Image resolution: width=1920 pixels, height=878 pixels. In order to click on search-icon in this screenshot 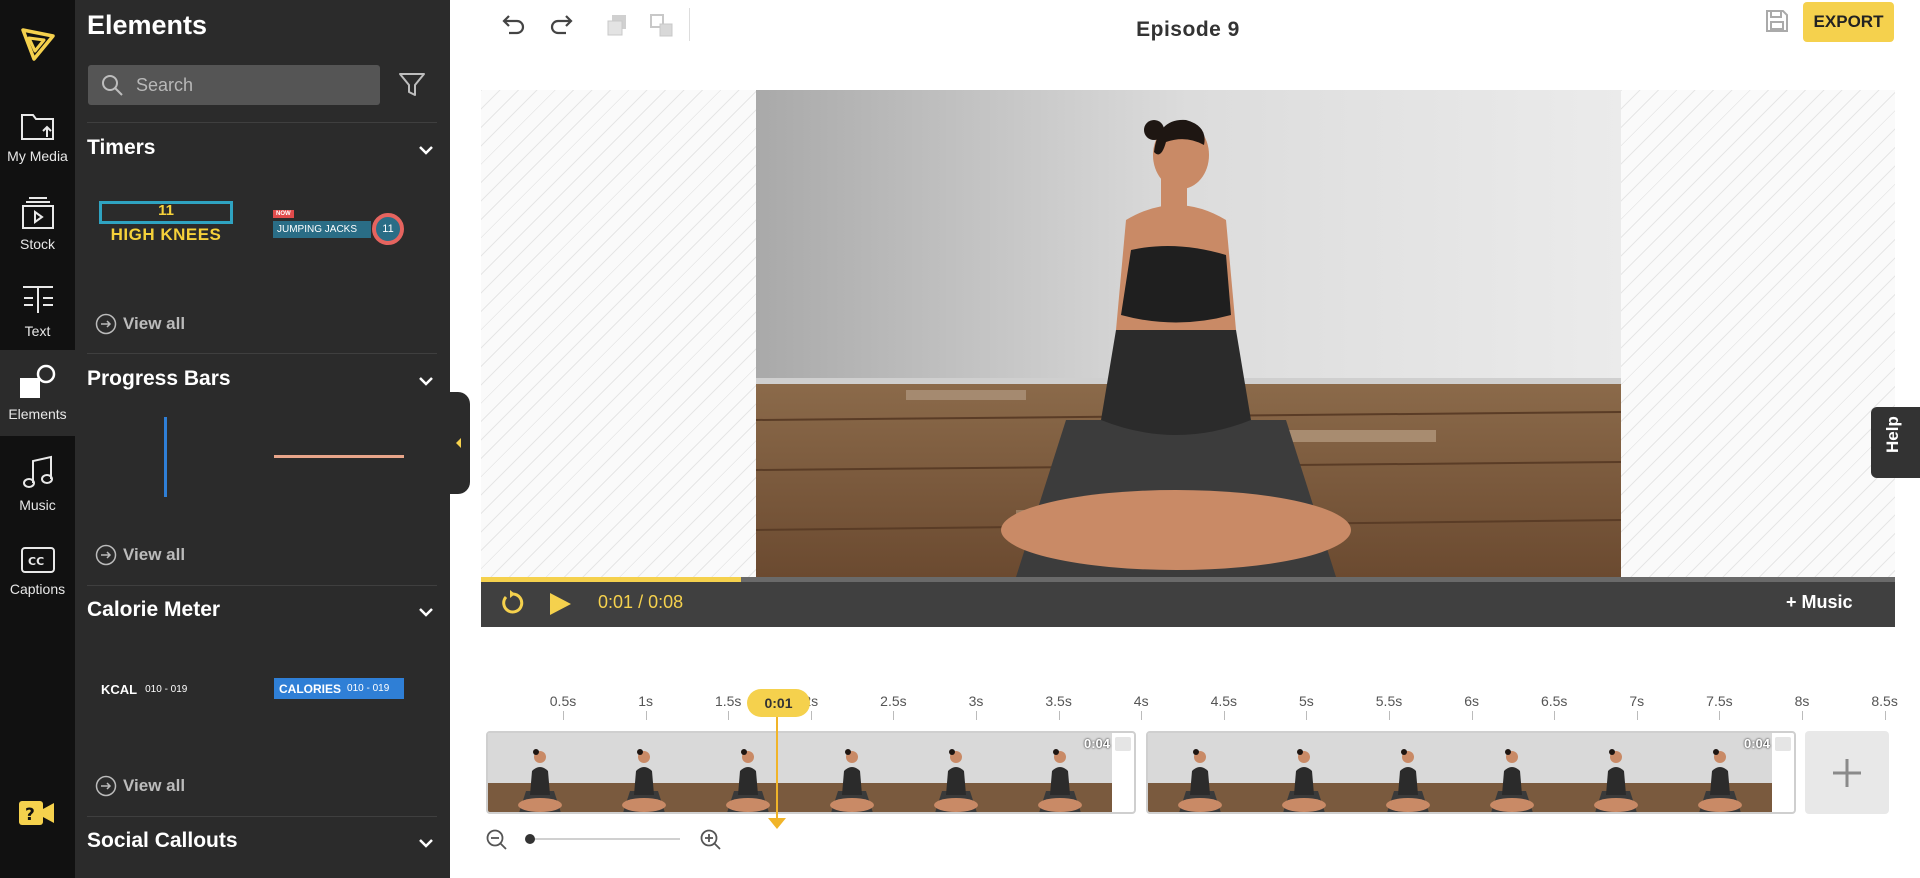, I will do `click(112, 85)`.